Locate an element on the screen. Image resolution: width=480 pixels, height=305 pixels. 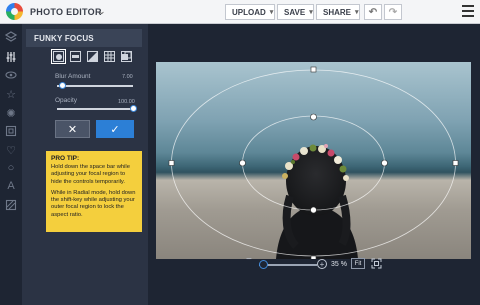
upload-label: UPLOAD is located at coordinates (249, 12).